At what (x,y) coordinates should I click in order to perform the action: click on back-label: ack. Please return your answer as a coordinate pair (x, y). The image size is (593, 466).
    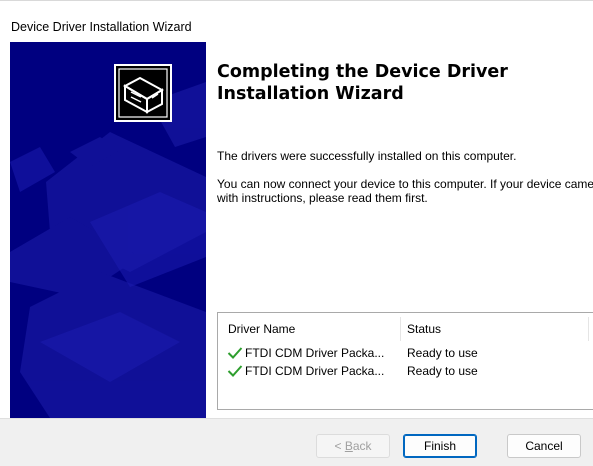
    Looking at the image, I should click on (362, 446).